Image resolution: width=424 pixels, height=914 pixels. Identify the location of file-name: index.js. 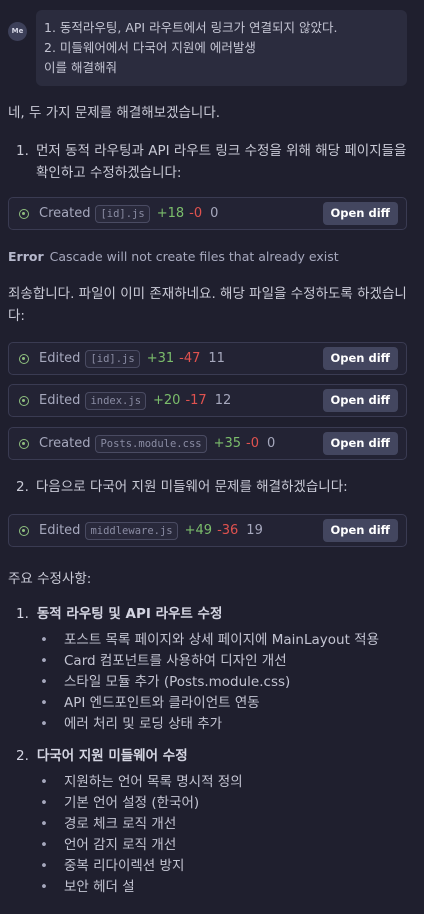
(116, 400).